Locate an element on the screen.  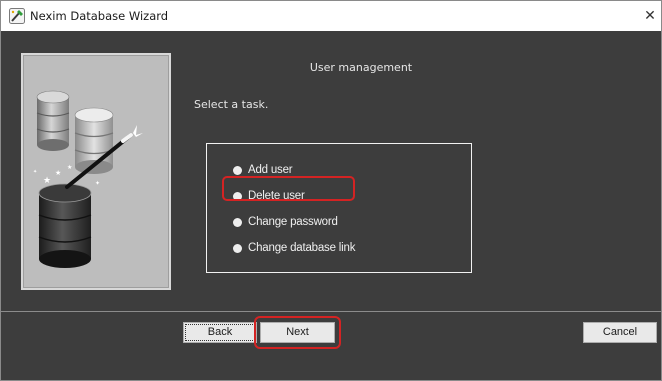
option-change-database-link: Change database link is located at coordinates (297, 248).